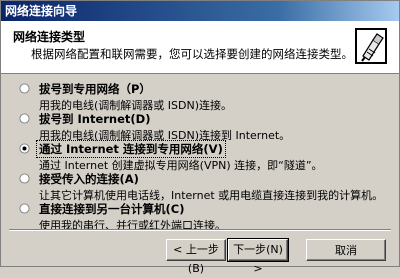 The image size is (400, 278). Describe the element at coordinates (371, 46) in the screenshot. I see `network-connection-icon` at that location.